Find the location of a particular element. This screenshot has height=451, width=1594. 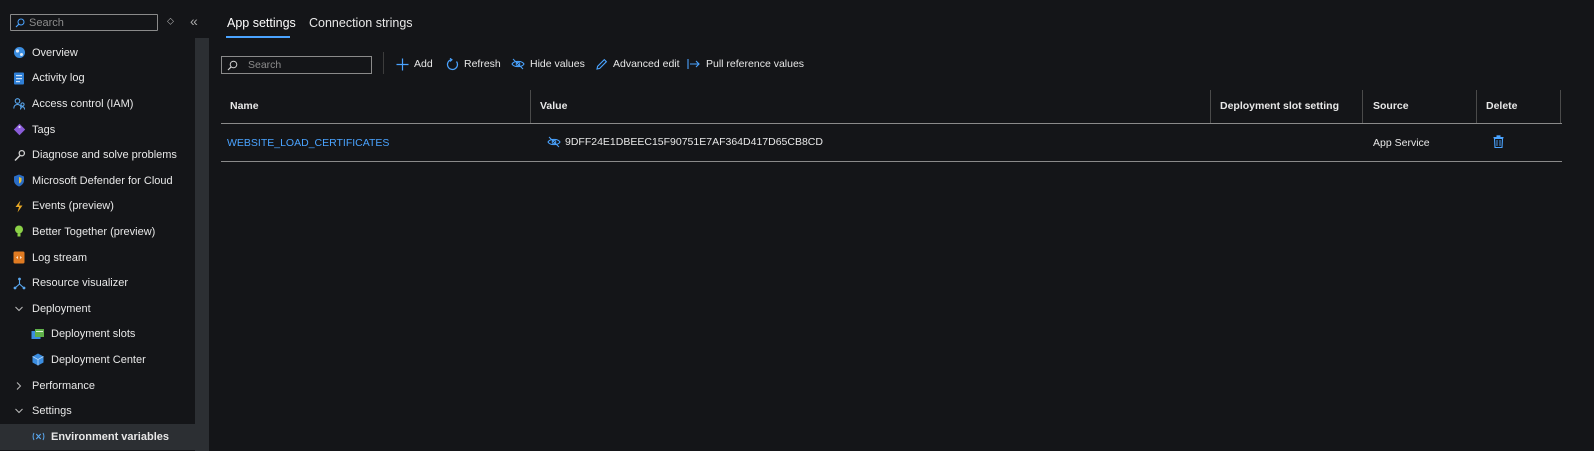

tag-icon is located at coordinates (19, 130).